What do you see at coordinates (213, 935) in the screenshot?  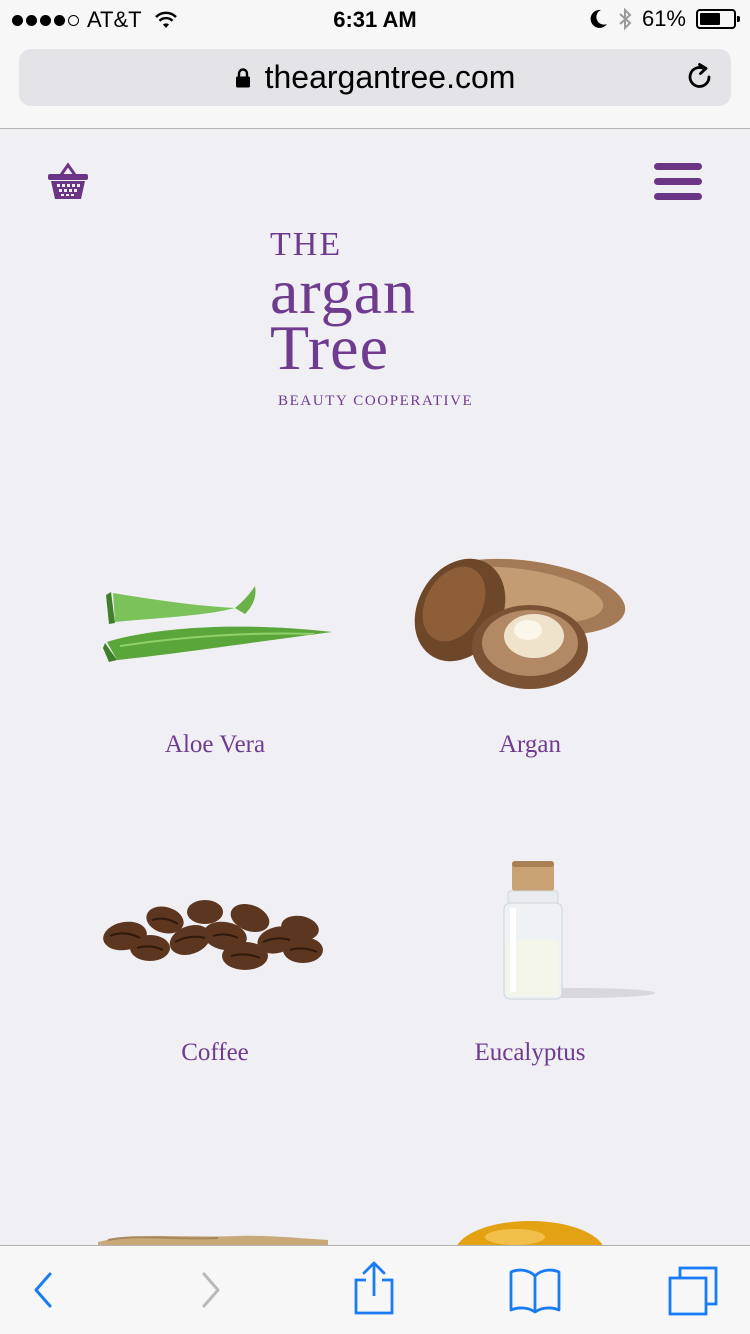 I see `coffee-beans-image` at bounding box center [213, 935].